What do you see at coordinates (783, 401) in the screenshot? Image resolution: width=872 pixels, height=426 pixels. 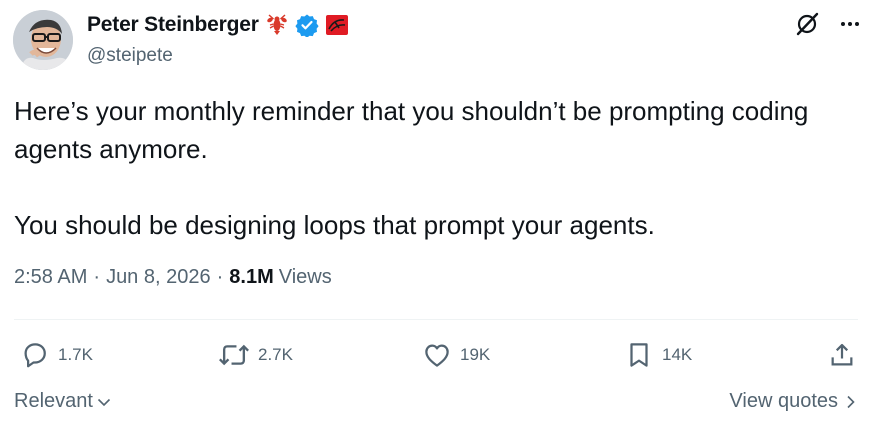 I see `view-quotes-label: View quotes` at bounding box center [783, 401].